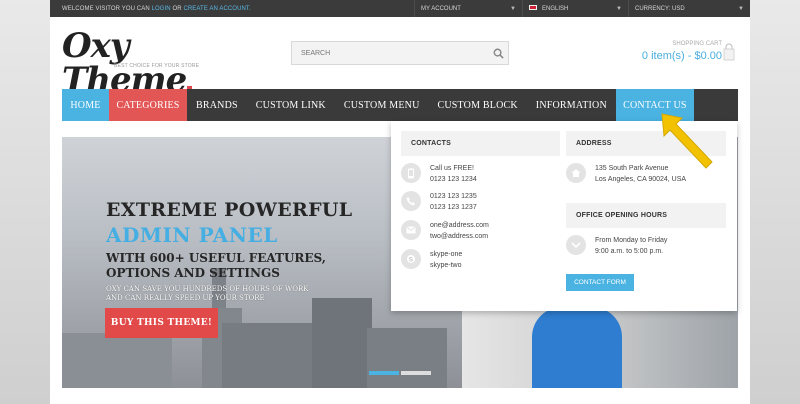 This screenshot has width=800, height=404. I want to click on flag-icon, so click(533, 7).